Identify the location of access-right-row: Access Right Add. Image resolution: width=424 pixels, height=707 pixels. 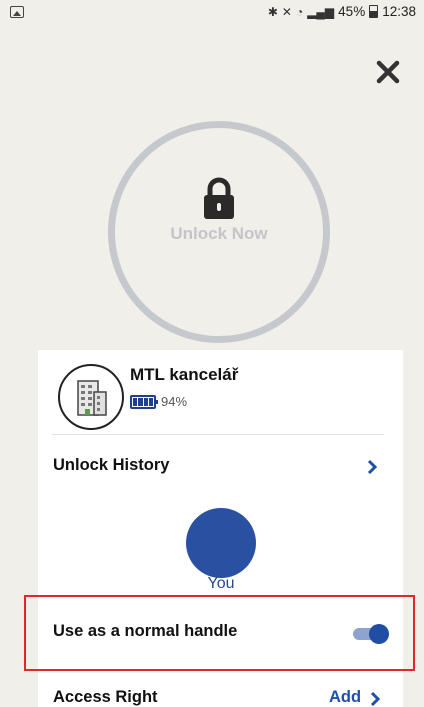
(220, 696).